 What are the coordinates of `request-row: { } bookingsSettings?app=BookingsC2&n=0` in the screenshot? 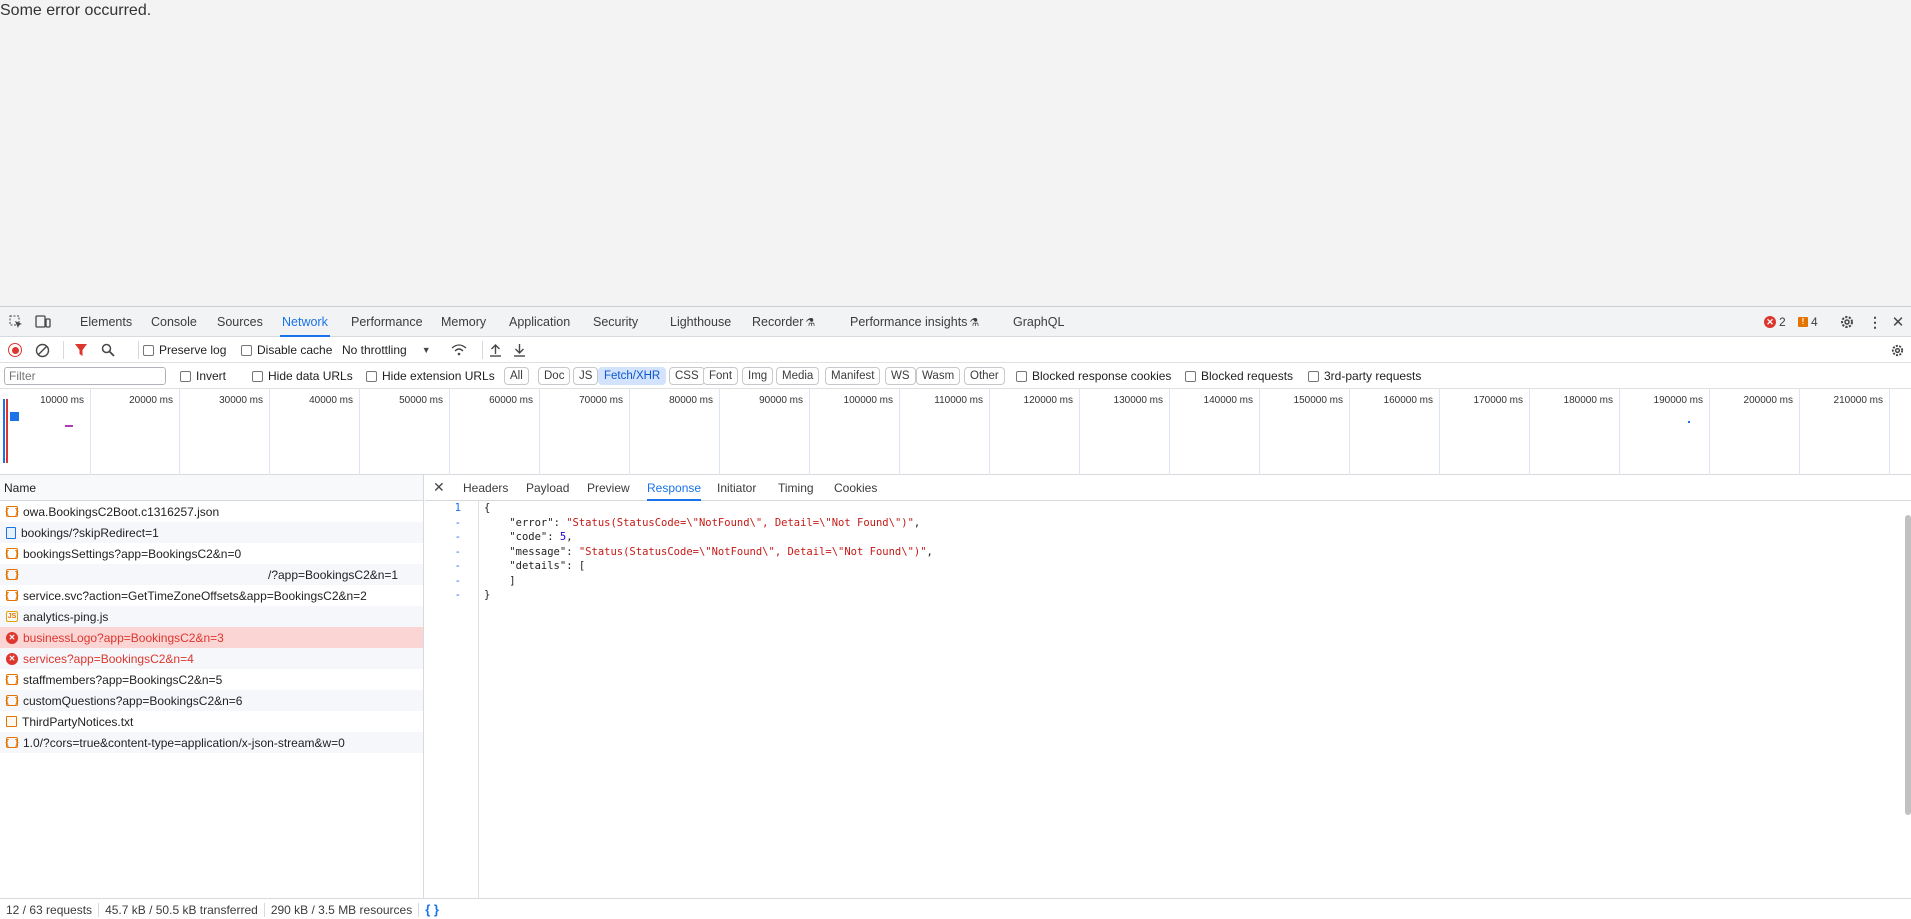 It's located at (211, 553).